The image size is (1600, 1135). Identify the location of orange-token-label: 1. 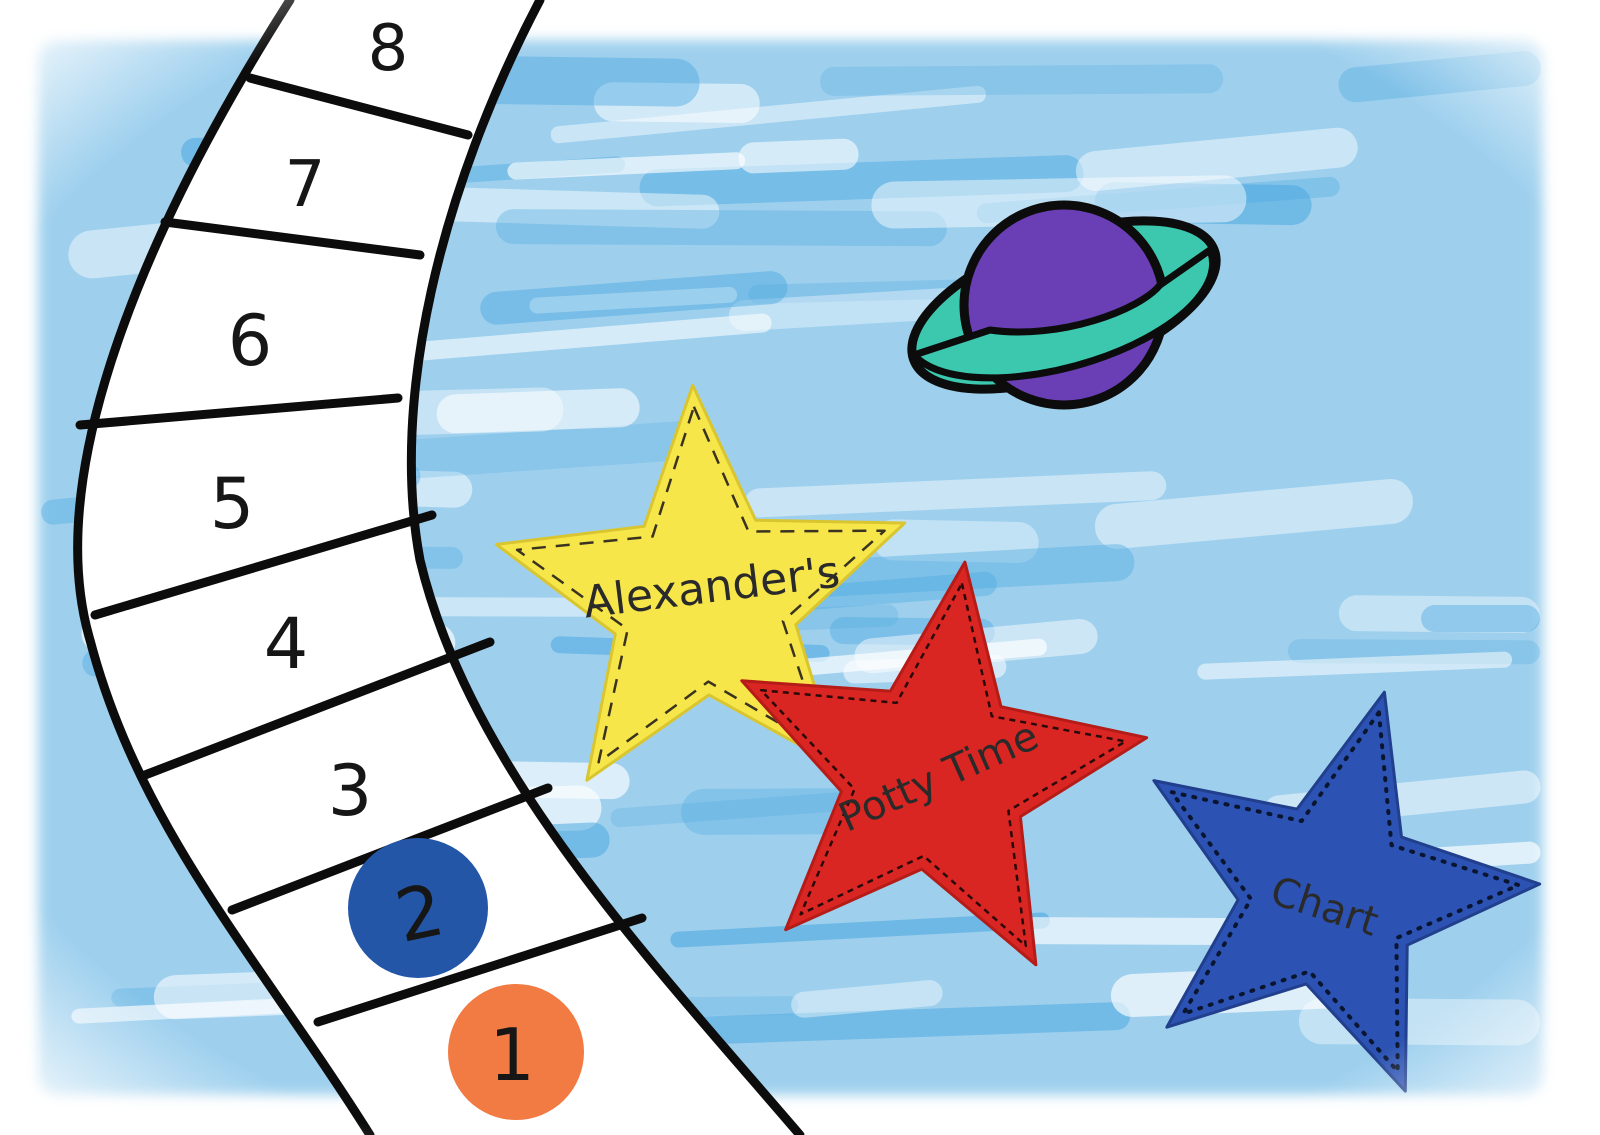
(512, 1055).